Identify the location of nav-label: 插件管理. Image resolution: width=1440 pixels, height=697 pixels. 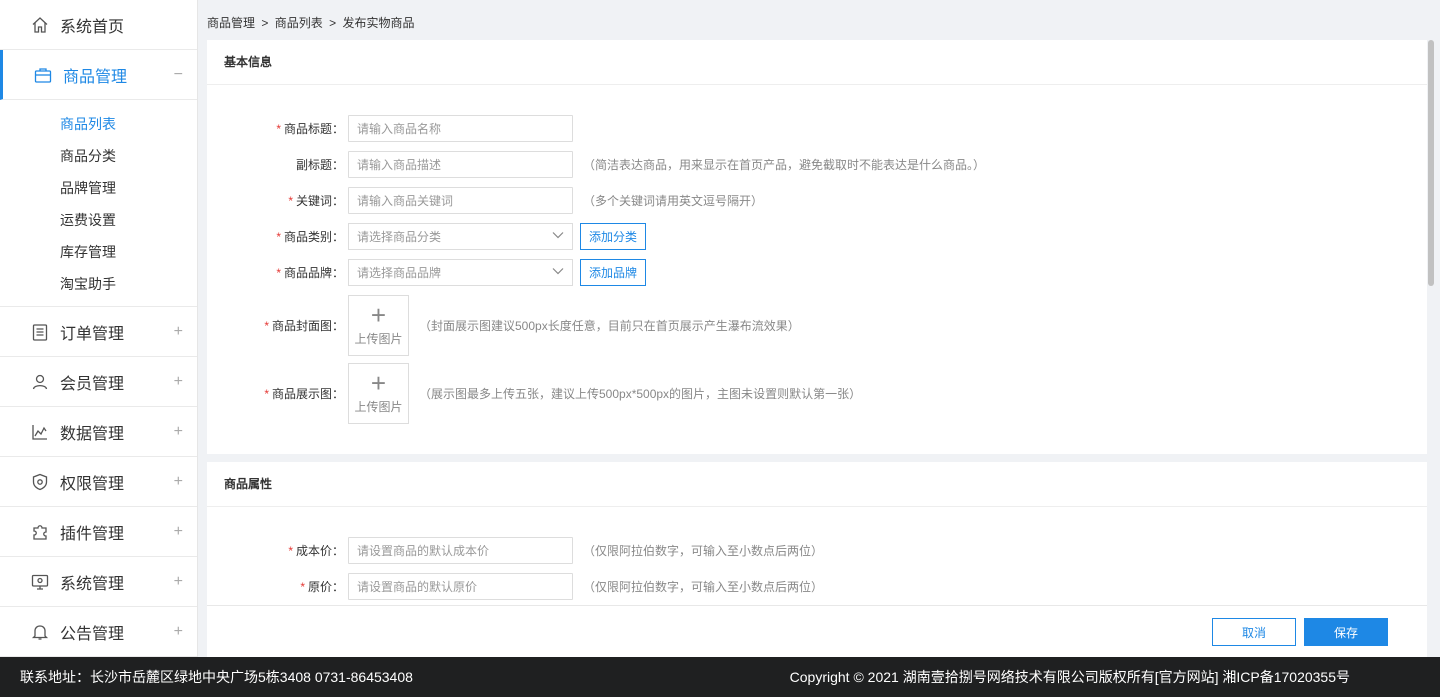
(92, 534).